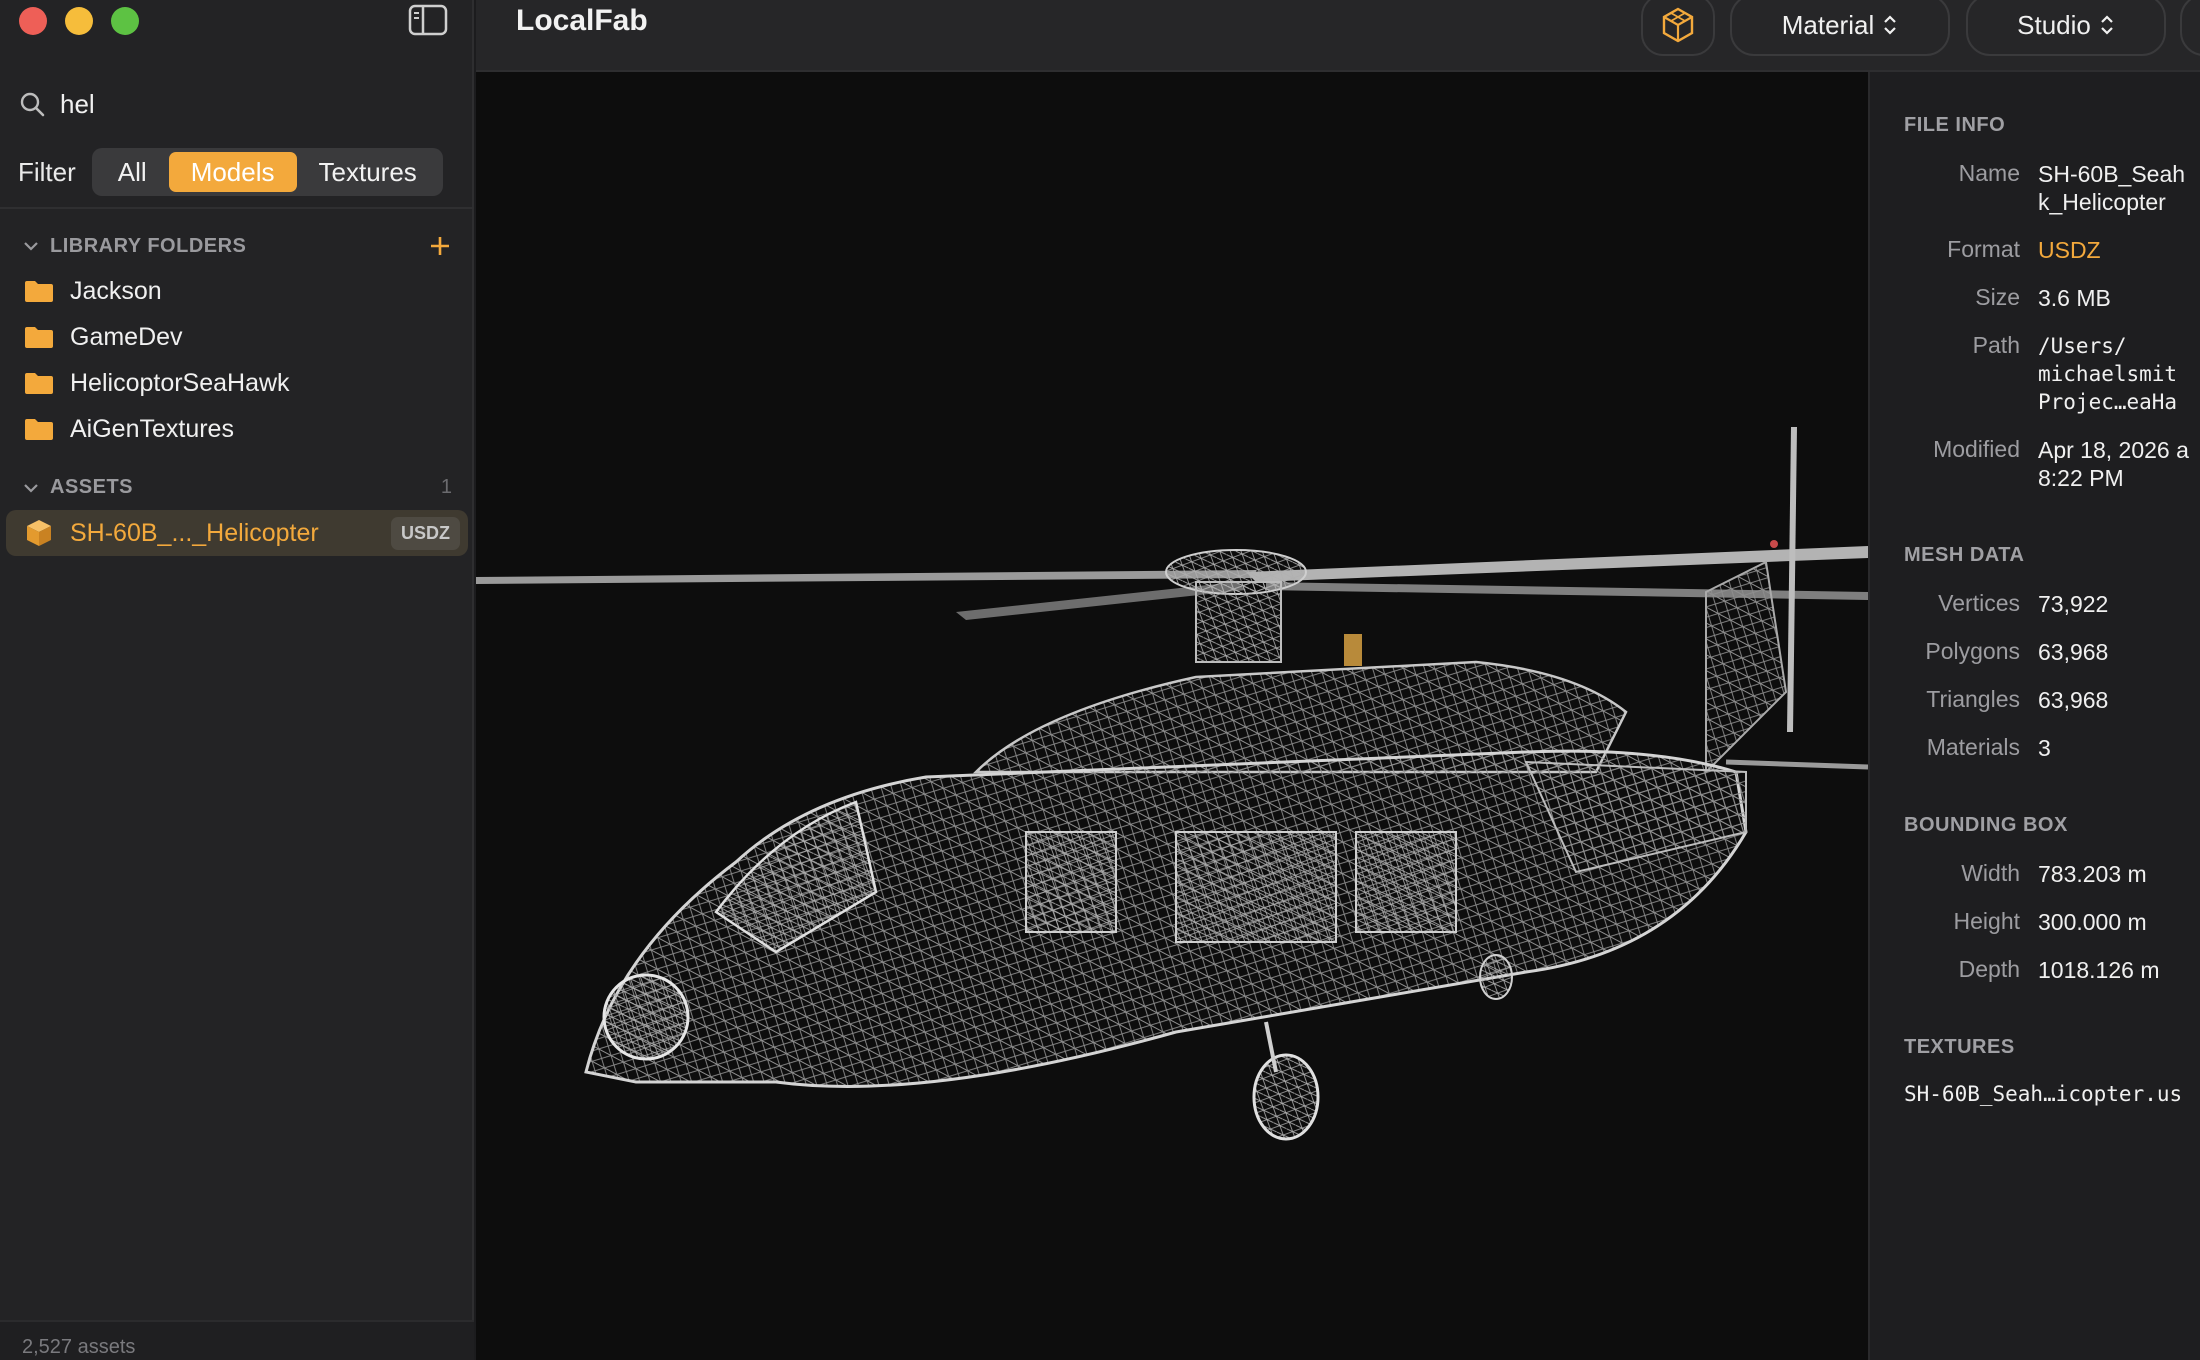 The image size is (2200, 1360). Describe the element at coordinates (1990, 873) in the screenshot. I see `width-label: Width` at that location.